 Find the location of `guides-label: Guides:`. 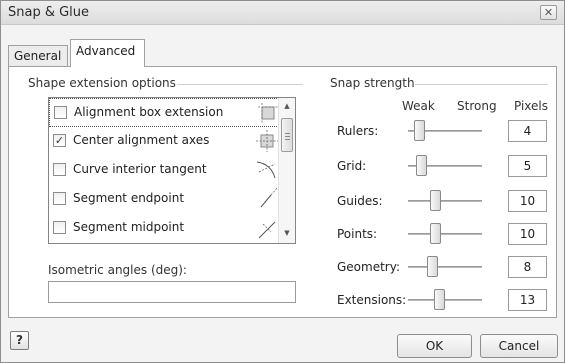

guides-label: Guides: is located at coordinates (360, 201).